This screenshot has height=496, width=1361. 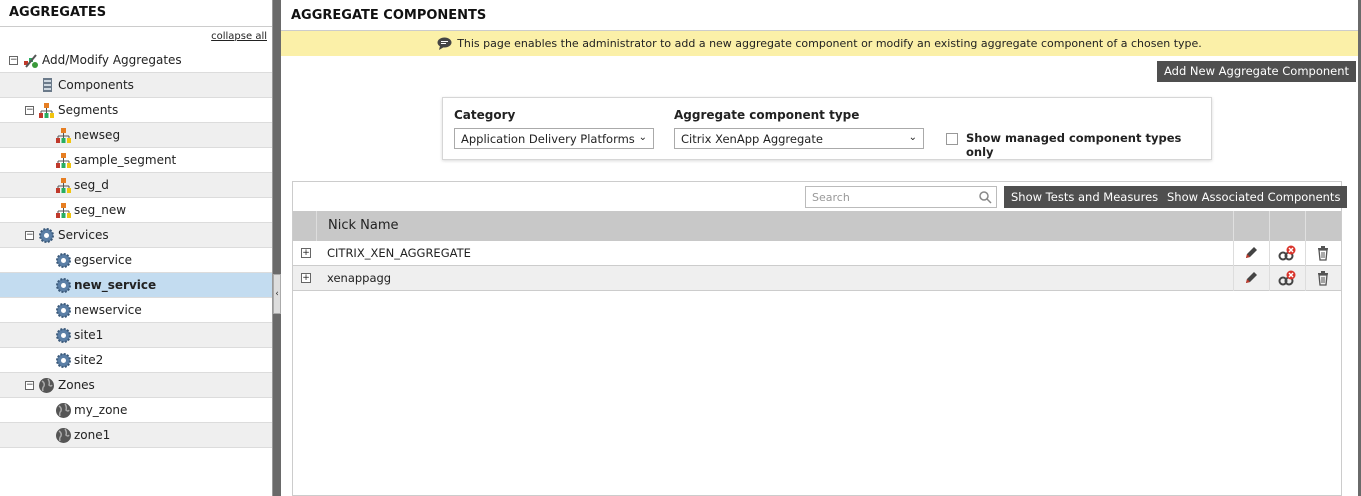 I want to click on tree-item-label: seg_new, so click(x=100, y=210).